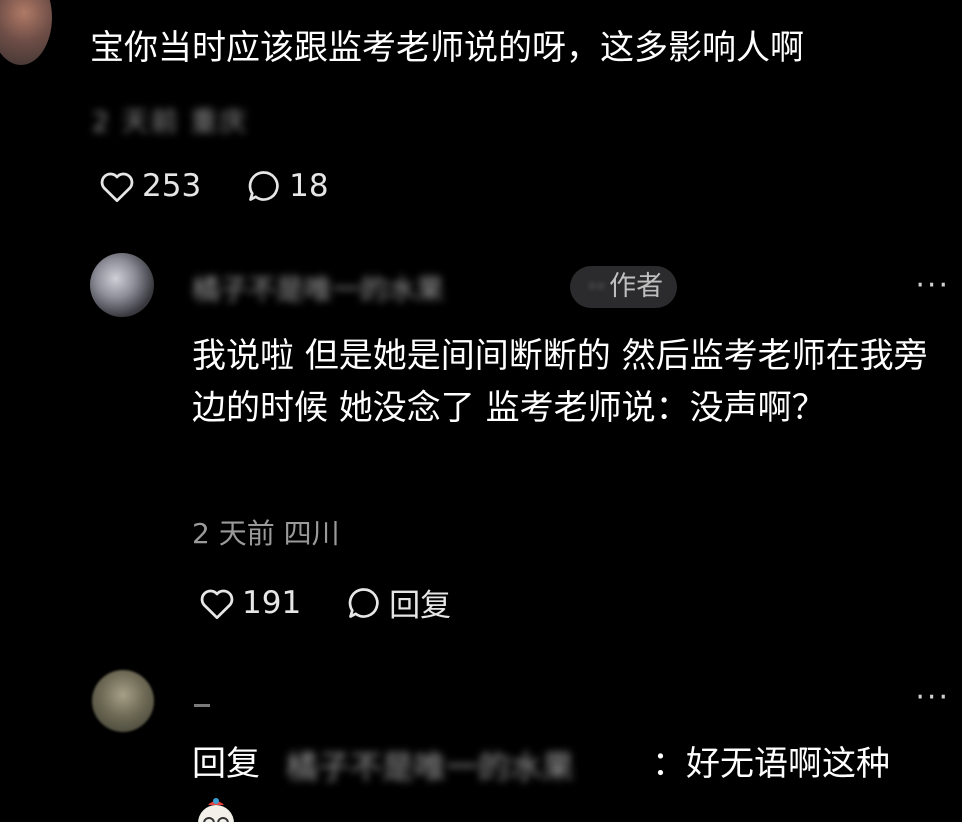  What do you see at coordinates (202, 705) in the screenshot?
I see `reply2-username` at bounding box center [202, 705].